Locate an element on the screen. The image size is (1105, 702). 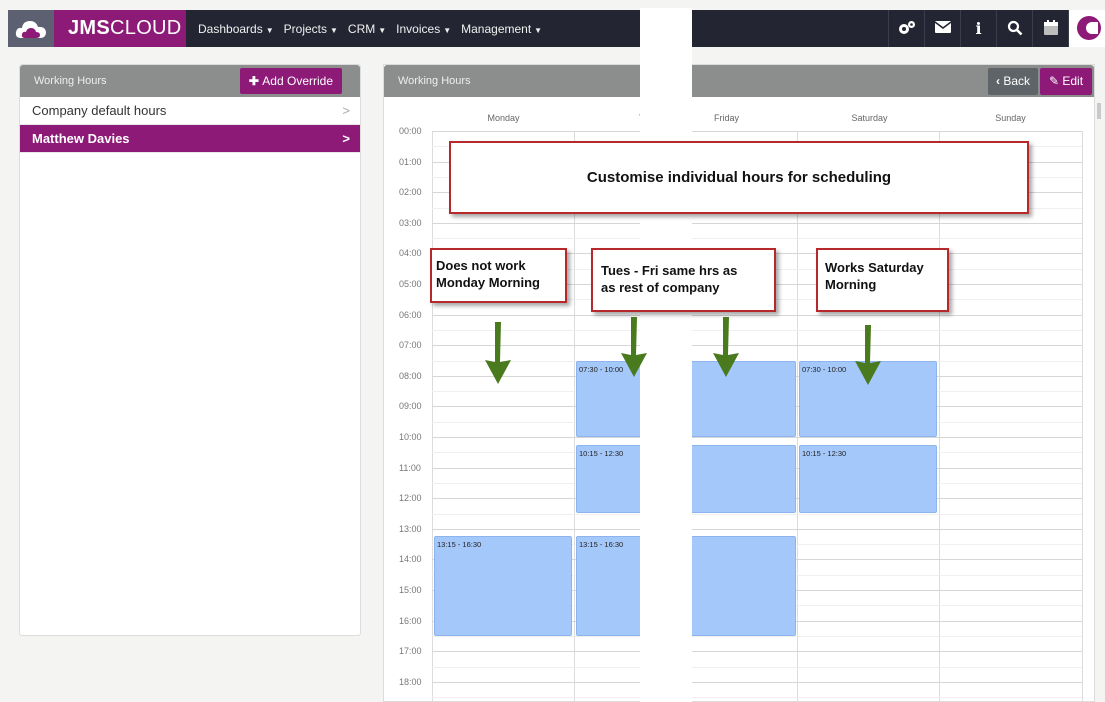
right-panel-title: Working Hours is located at coordinates (434, 81).